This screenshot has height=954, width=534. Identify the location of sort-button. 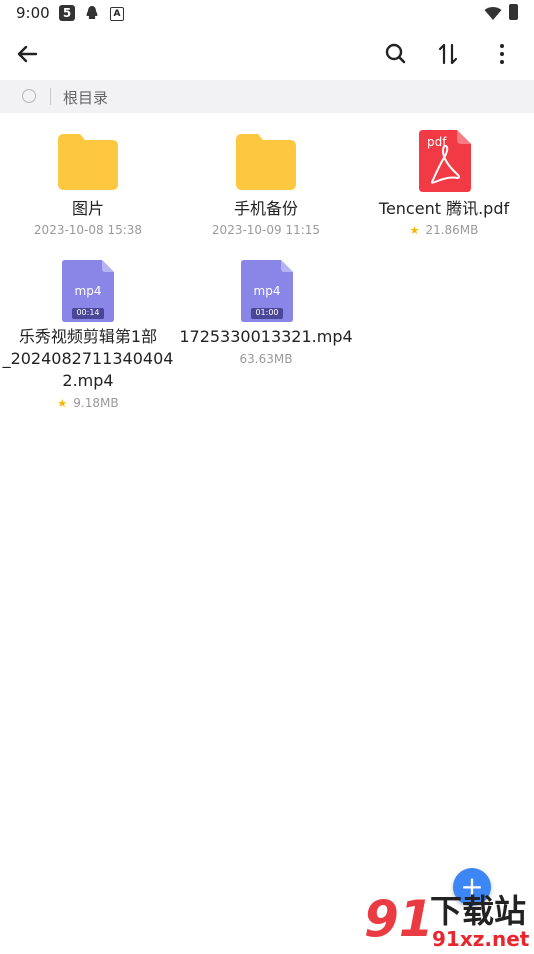
(448, 54).